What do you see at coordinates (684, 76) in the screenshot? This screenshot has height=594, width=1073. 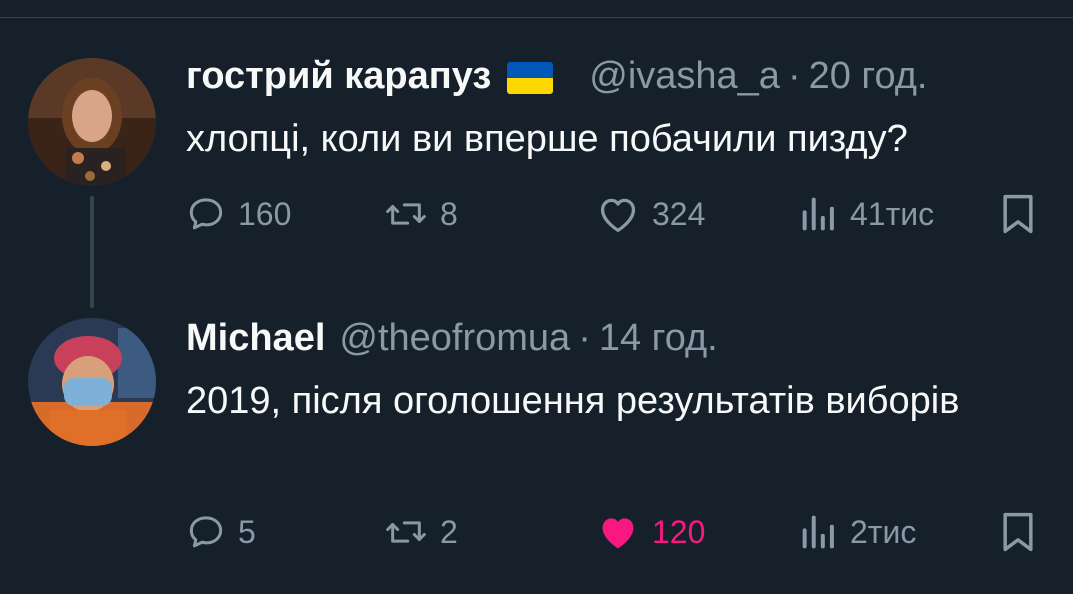 I see `author-handle: @ivasha_a` at bounding box center [684, 76].